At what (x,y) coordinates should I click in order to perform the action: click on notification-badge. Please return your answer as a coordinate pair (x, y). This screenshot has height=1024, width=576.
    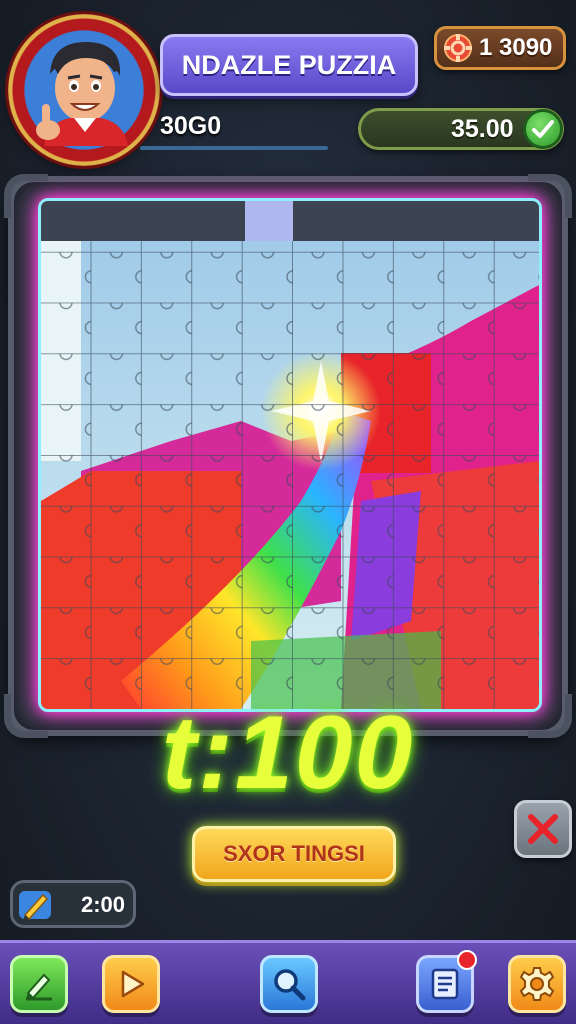
    Looking at the image, I should click on (467, 960).